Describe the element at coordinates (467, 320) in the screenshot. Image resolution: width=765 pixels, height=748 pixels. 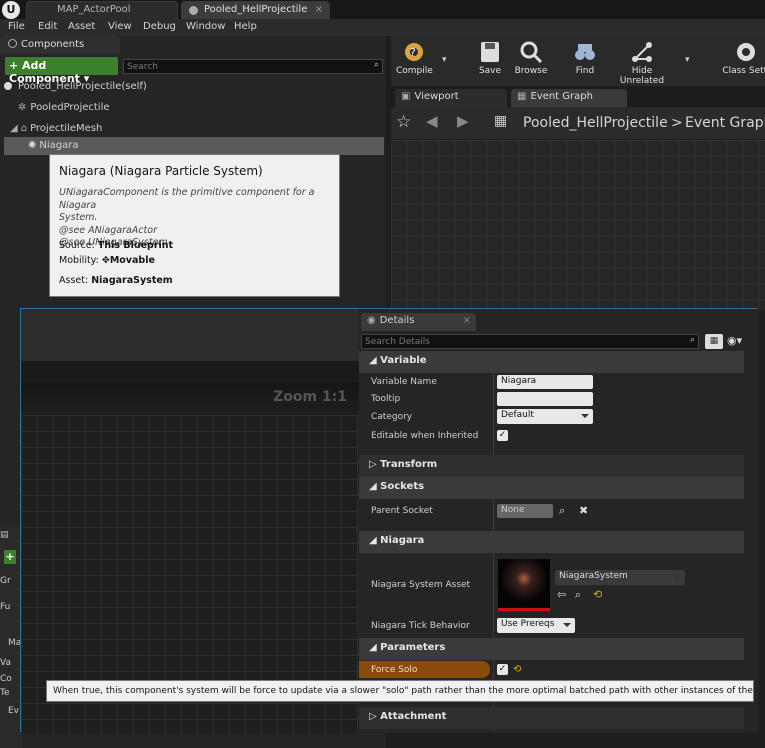
I see `close-details-icon: ×` at that location.